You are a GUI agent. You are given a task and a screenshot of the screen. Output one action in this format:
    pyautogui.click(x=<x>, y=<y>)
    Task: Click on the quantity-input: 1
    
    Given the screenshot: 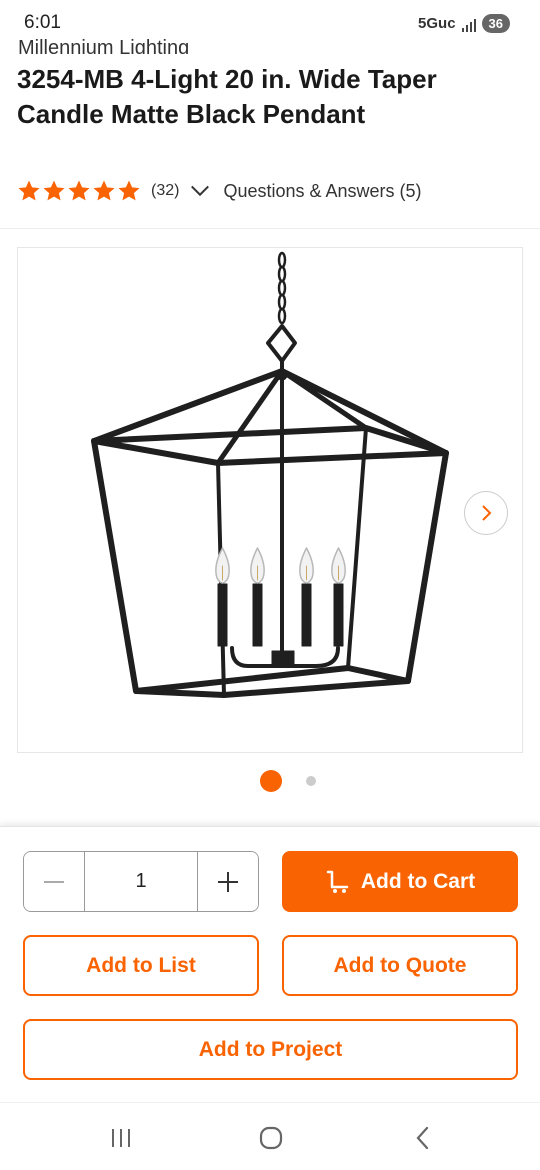 What is the action you would take?
    pyautogui.click(x=141, y=881)
    